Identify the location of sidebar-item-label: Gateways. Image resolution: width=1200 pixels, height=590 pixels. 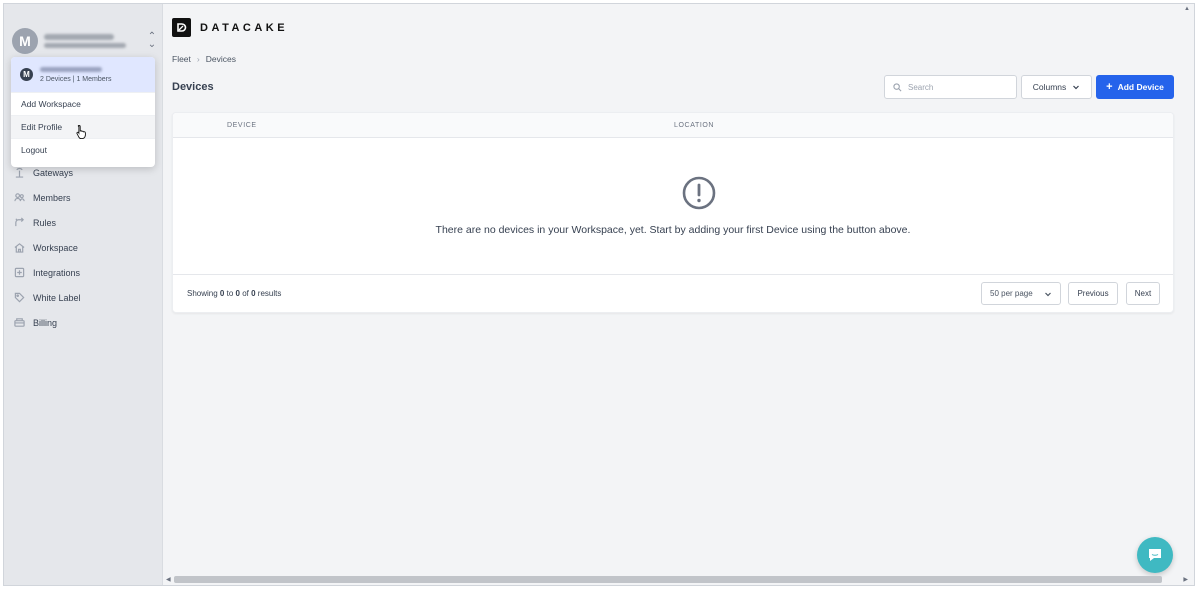
(53, 172).